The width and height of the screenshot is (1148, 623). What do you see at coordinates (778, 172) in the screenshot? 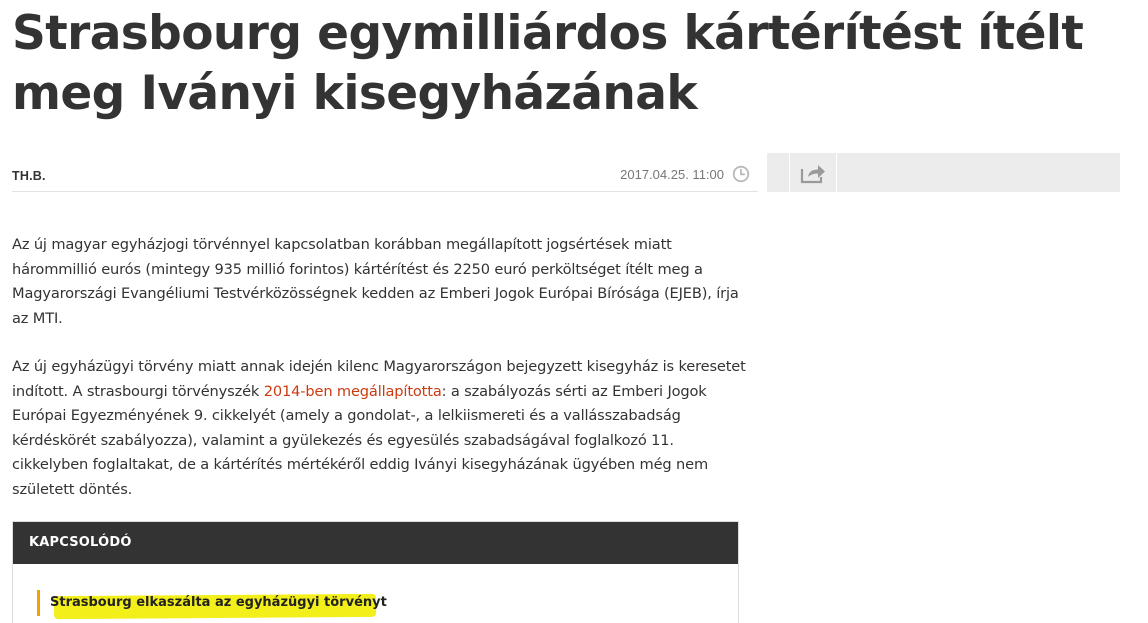
I see `share-bar-spacer` at bounding box center [778, 172].